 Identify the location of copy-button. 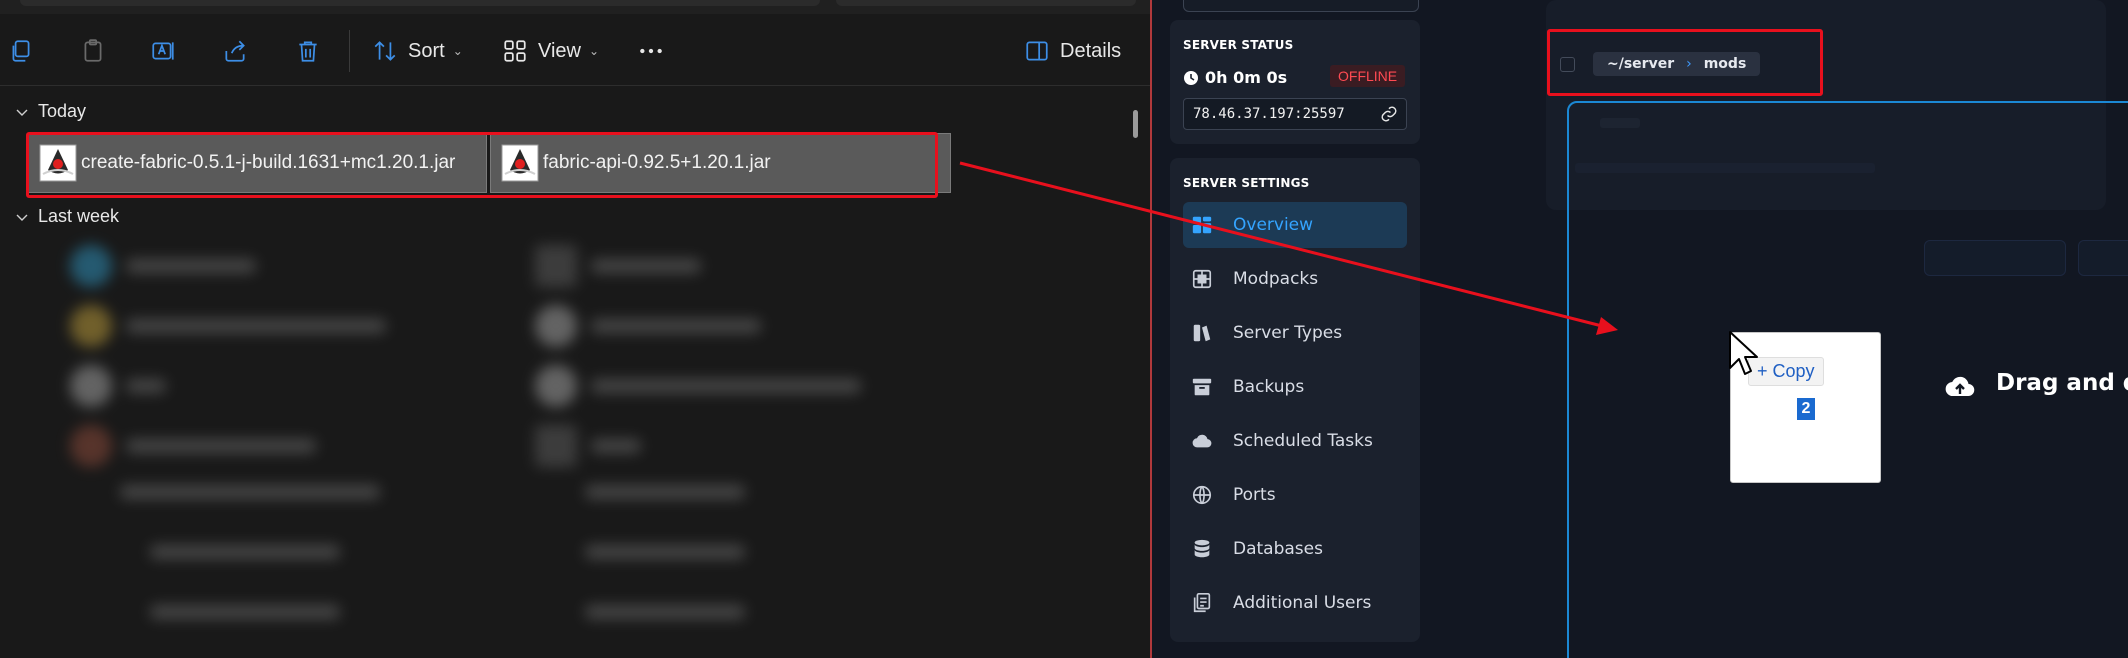
(21, 51).